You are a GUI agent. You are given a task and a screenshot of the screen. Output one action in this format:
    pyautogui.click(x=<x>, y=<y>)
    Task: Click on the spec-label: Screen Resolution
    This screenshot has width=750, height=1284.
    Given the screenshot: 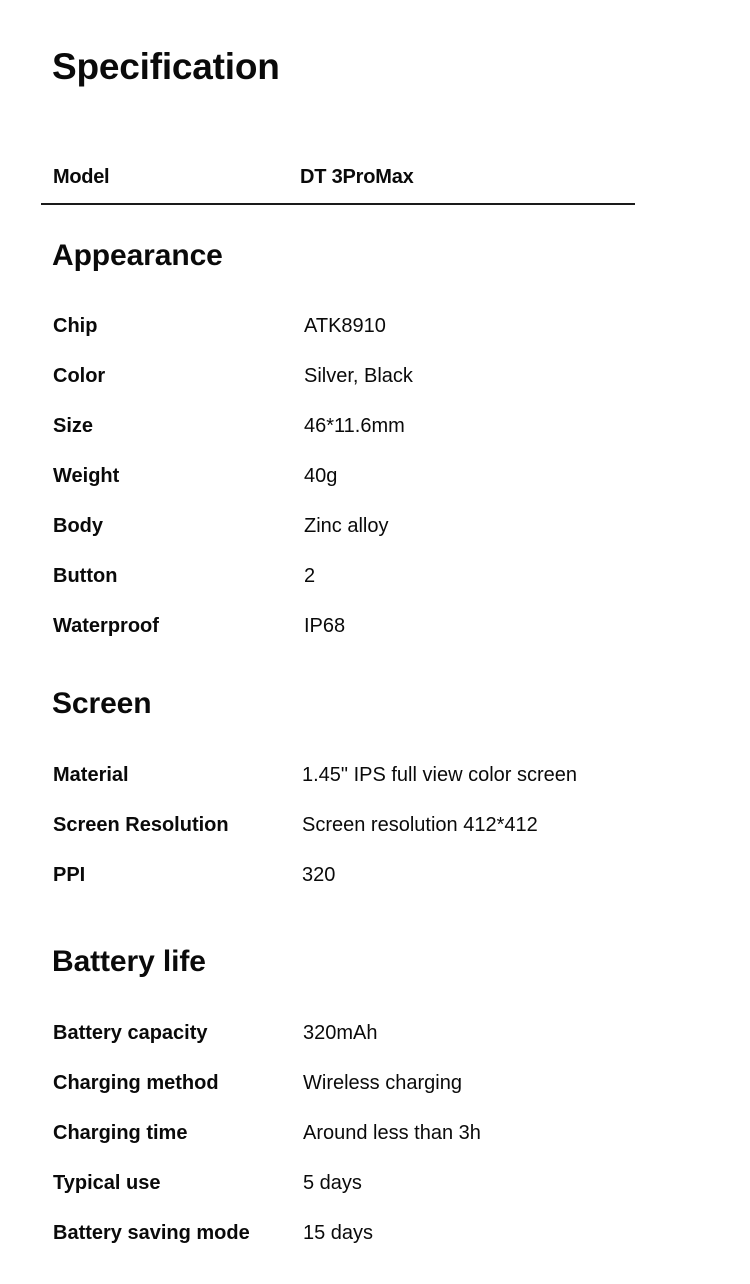 What is the action you would take?
    pyautogui.click(x=141, y=825)
    